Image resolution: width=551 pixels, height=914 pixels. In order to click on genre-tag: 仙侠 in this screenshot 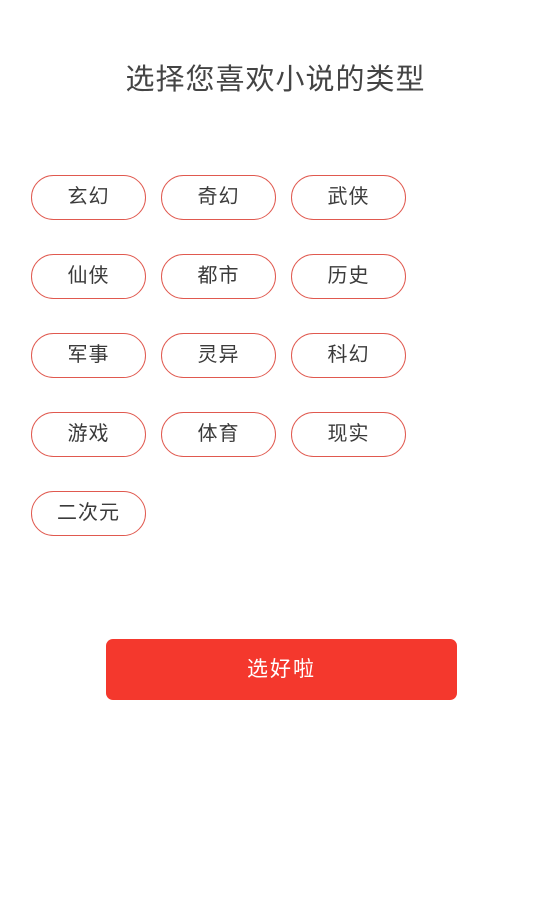, I will do `click(88, 276)`.